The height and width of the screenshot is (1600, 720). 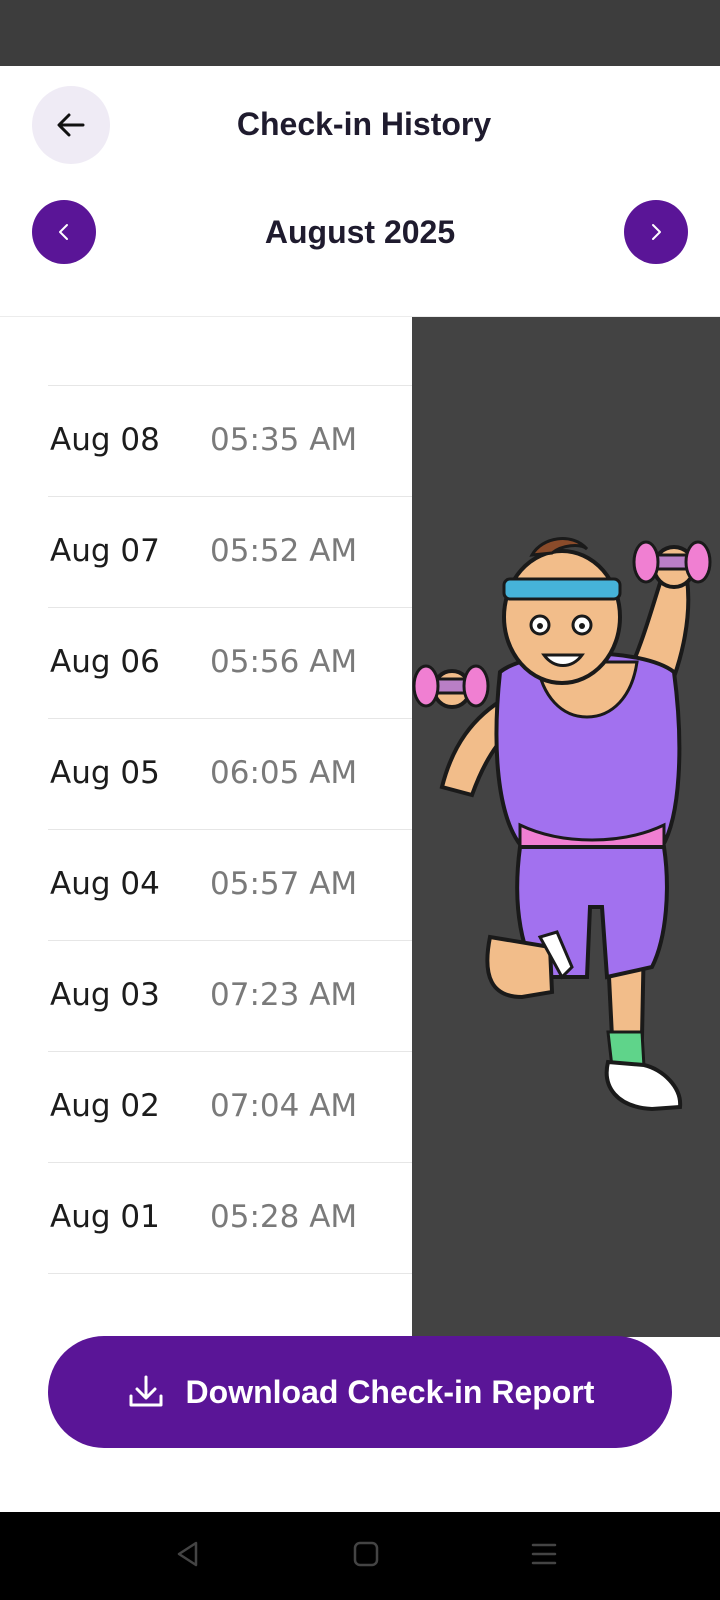 I want to click on checkin-date: Aug 08, so click(x=105, y=440).